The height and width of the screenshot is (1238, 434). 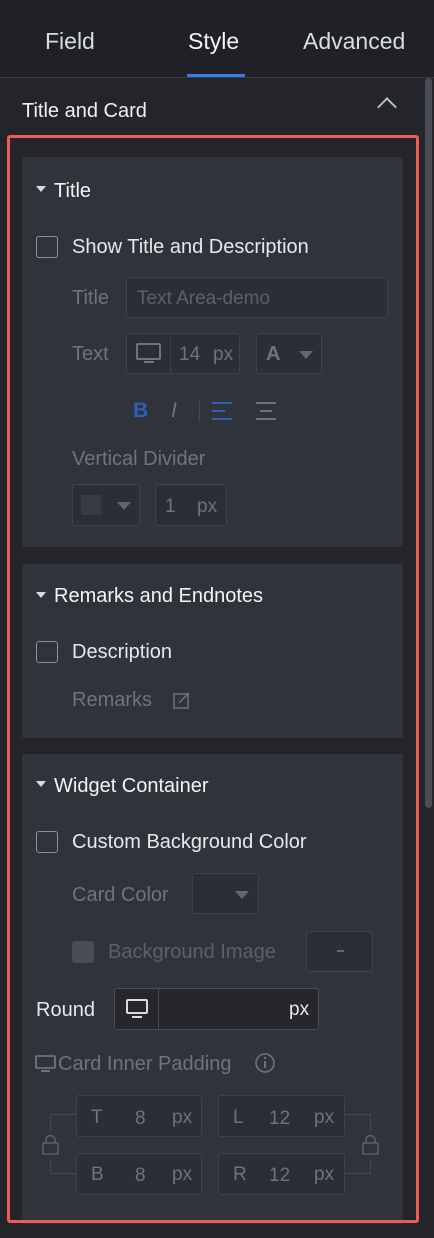 What do you see at coordinates (70, 41) in the screenshot?
I see `tab-field: Field` at bounding box center [70, 41].